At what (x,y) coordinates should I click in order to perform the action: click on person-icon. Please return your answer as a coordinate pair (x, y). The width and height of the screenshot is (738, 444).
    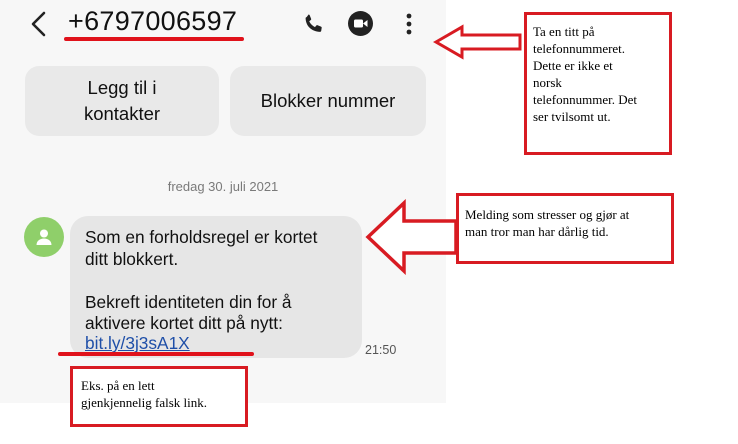
    Looking at the image, I should click on (44, 237).